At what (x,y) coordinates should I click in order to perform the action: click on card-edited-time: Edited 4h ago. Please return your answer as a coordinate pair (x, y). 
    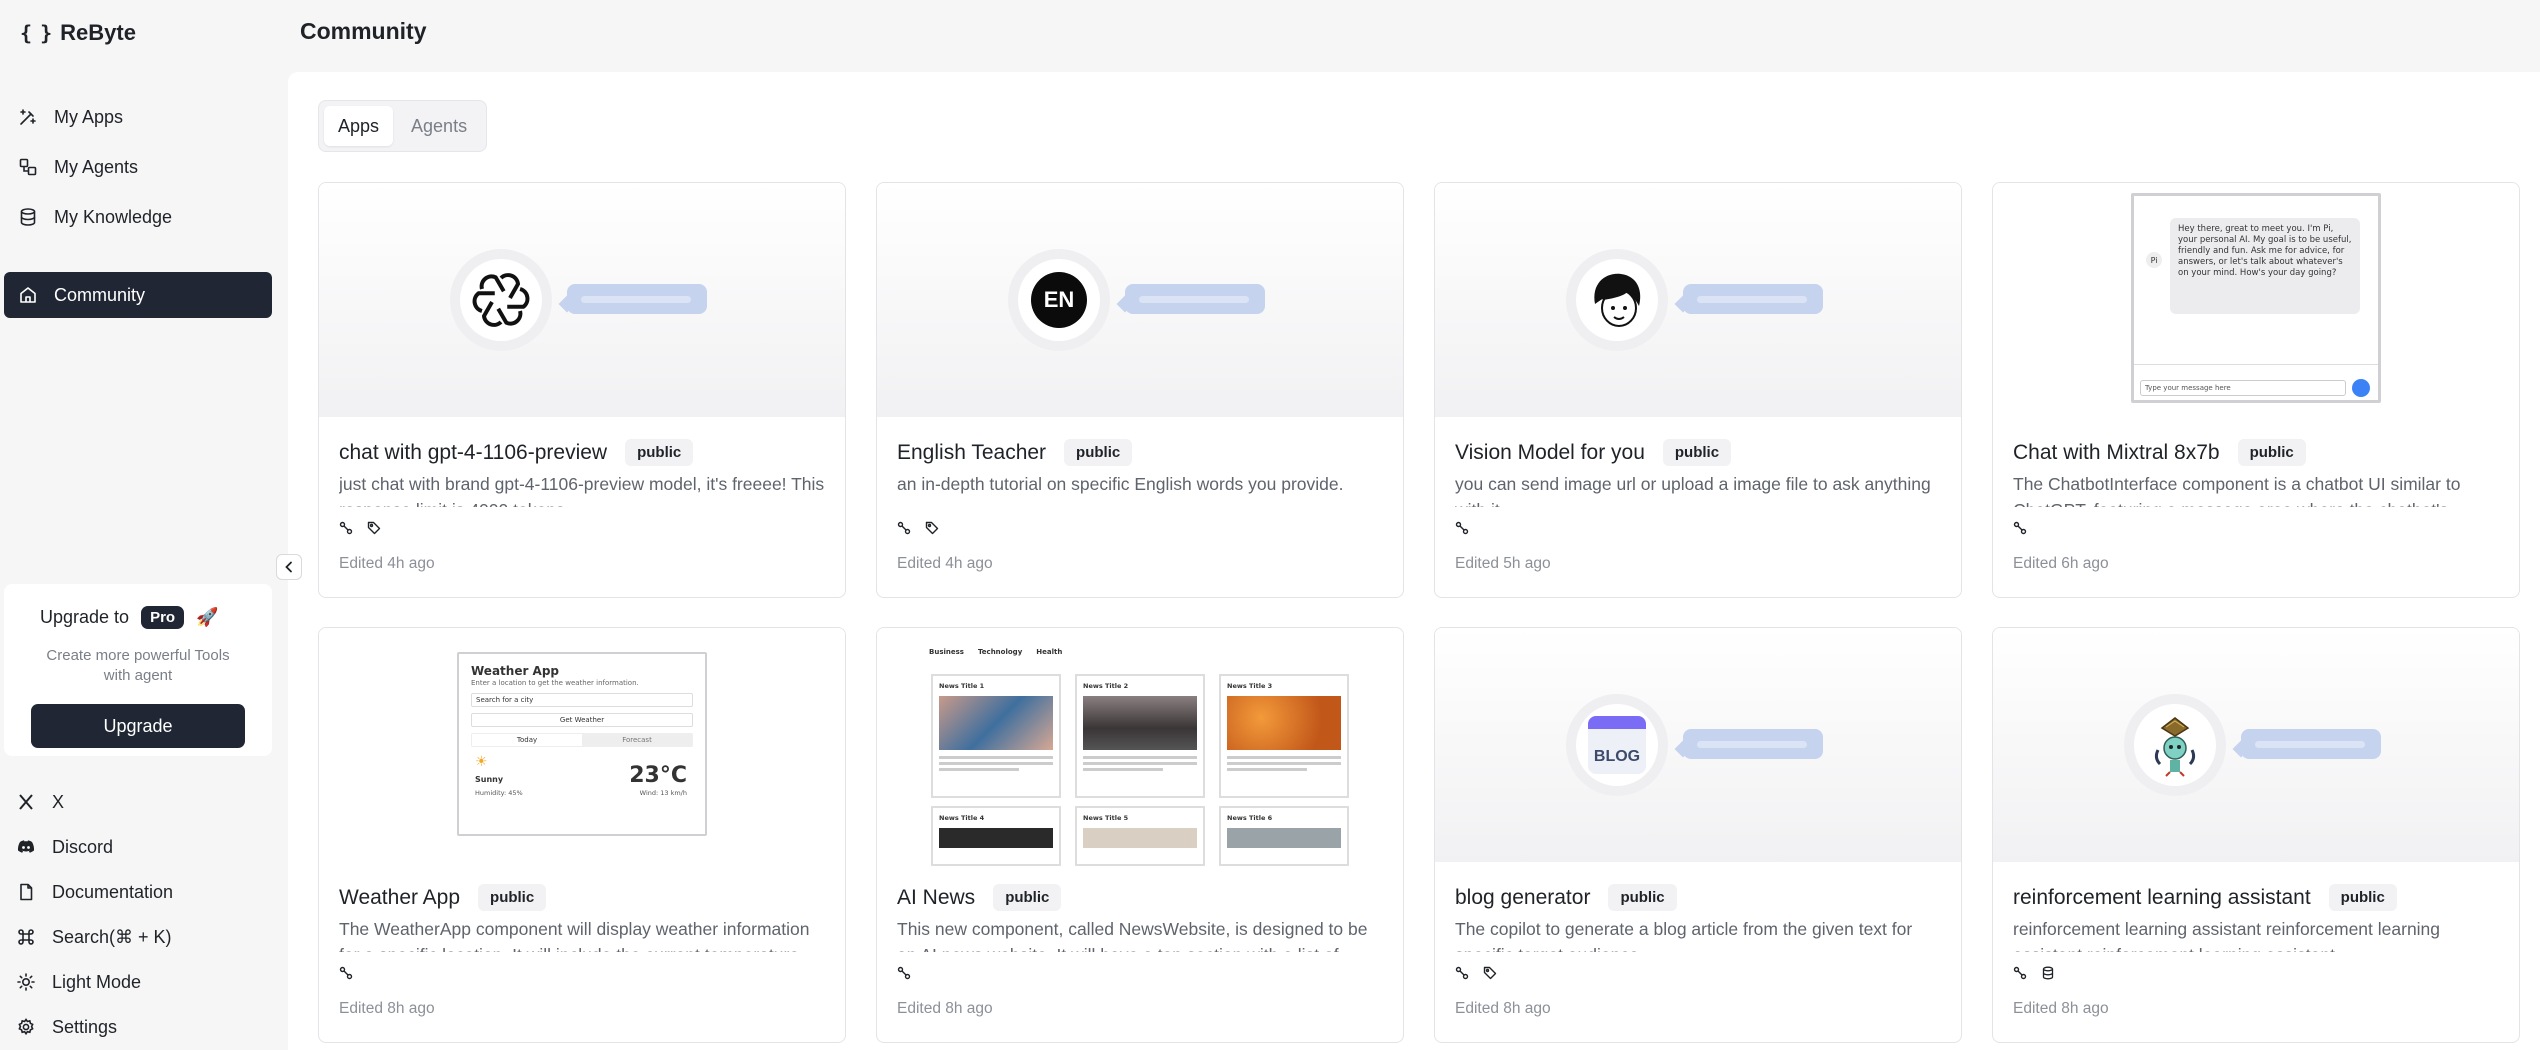
    Looking at the image, I should click on (387, 563).